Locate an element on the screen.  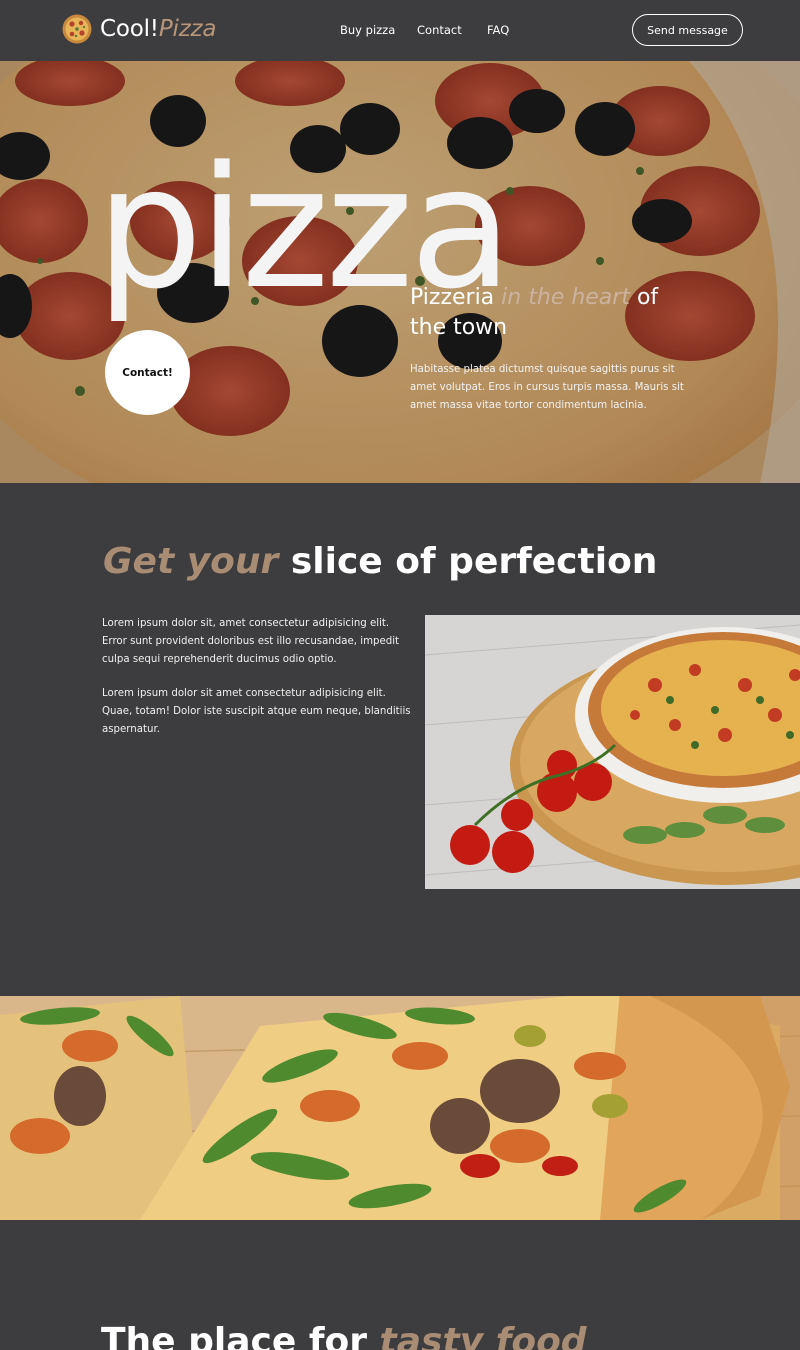
section-title-perfection: Get your slice of perfection is located at coordinates (380, 562).